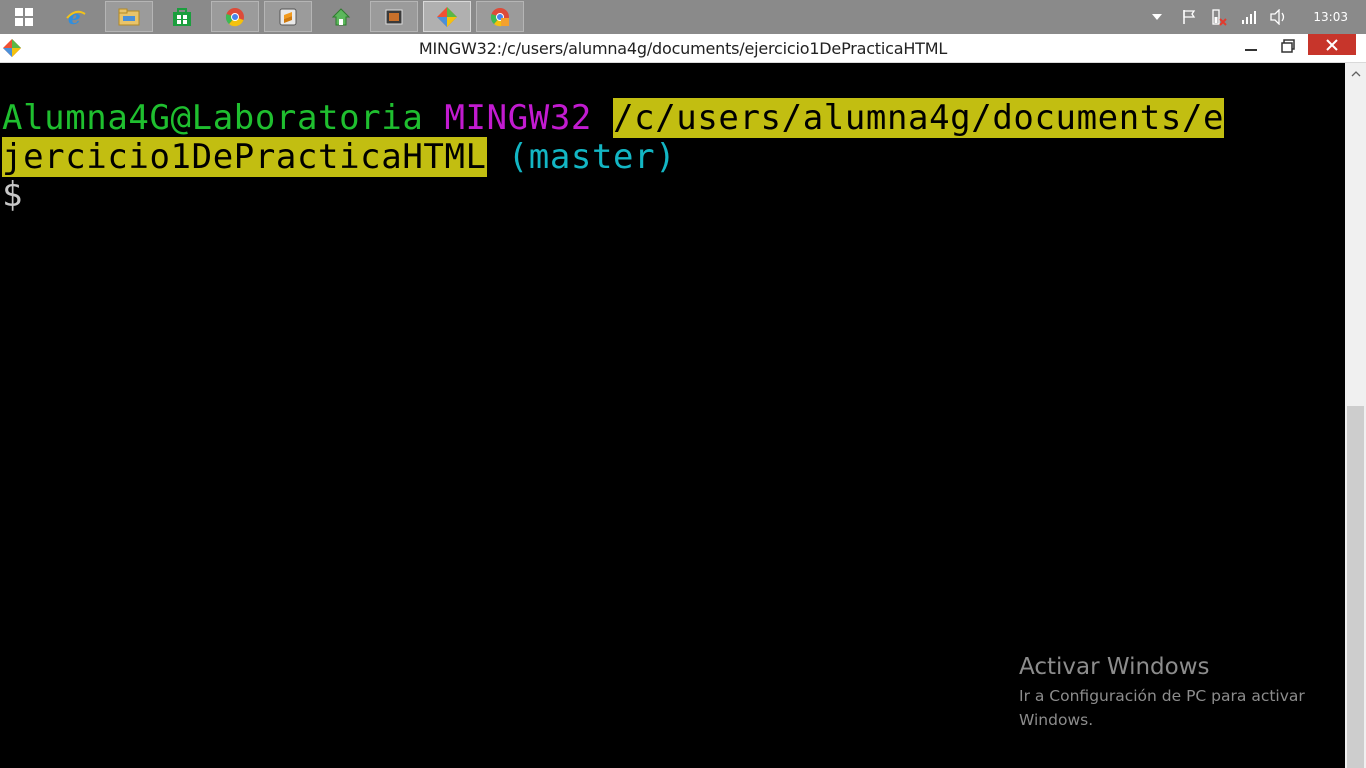 The width and height of the screenshot is (1366, 768). I want to click on taskbar-chrome, so click(235, 16).